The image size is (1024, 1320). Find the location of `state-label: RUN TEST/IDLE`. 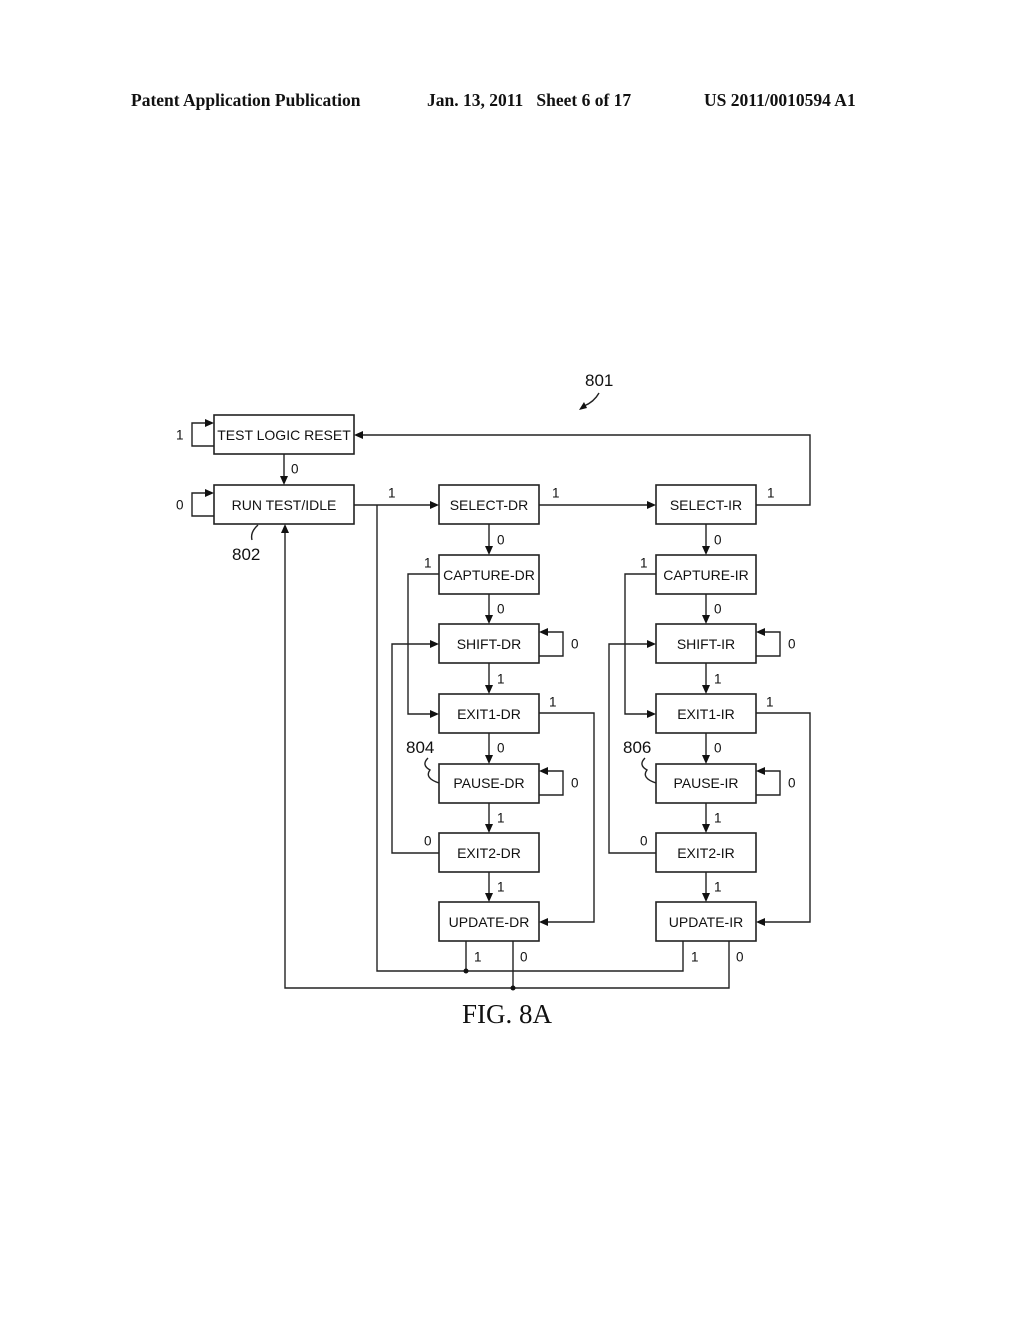

state-label: RUN TEST/IDLE is located at coordinates (284, 505).